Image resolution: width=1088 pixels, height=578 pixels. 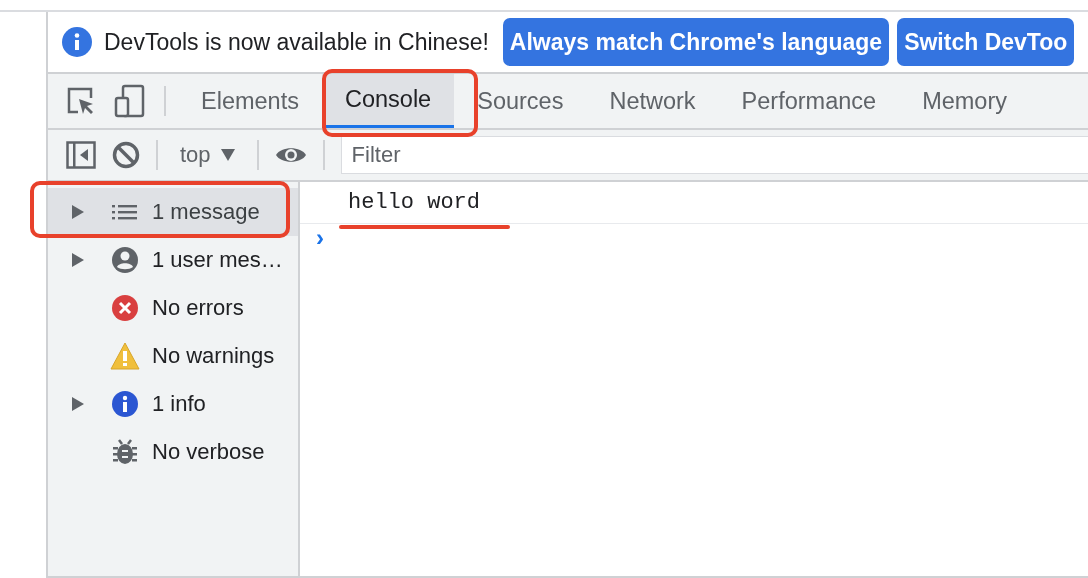 What do you see at coordinates (130, 101) in the screenshot?
I see `device-icon` at bounding box center [130, 101].